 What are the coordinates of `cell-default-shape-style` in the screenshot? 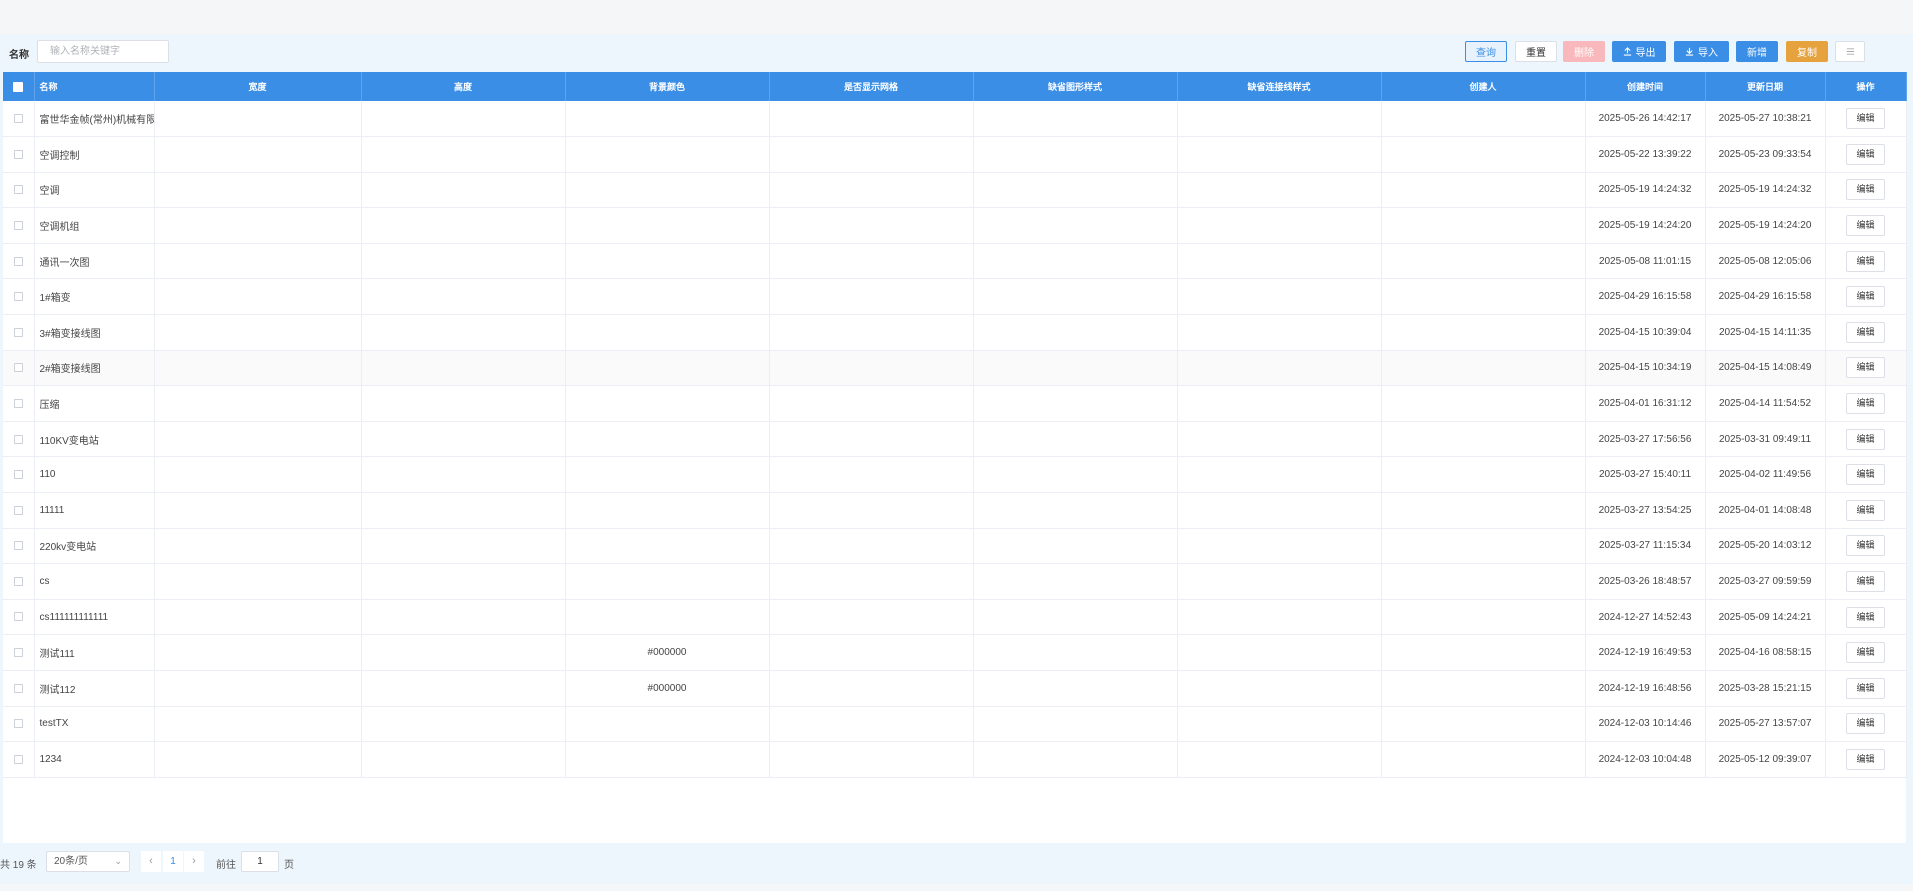 It's located at (1075, 759).